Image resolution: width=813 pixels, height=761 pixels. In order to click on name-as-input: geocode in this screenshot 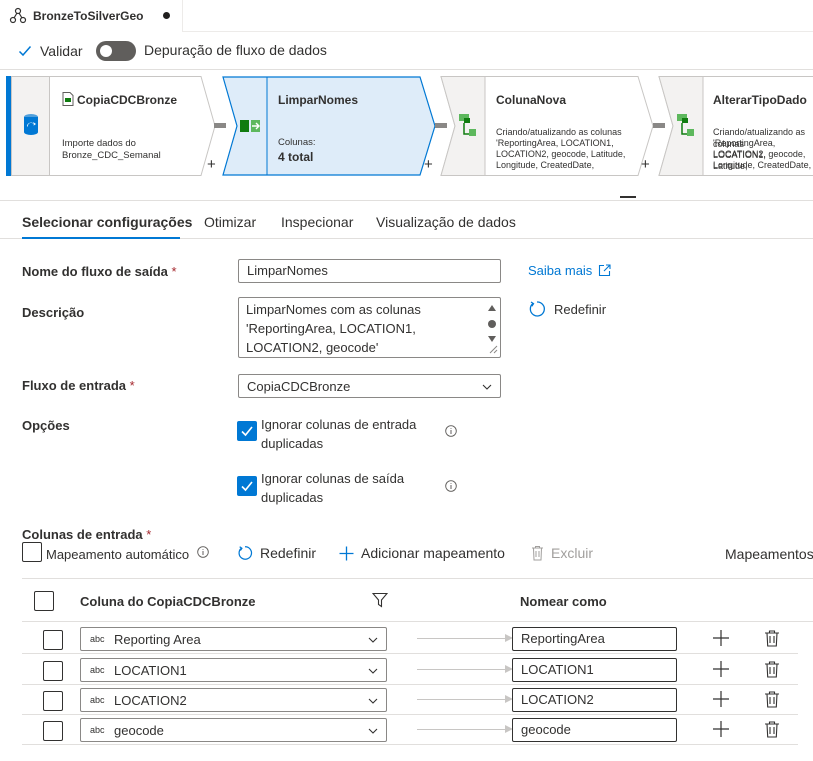, I will do `click(594, 730)`.